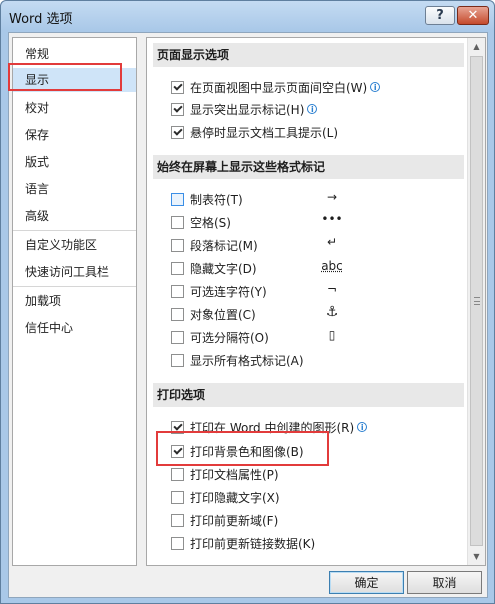 The width and height of the screenshot is (495, 604). I want to click on option-label: 制表符(T), so click(216, 199).